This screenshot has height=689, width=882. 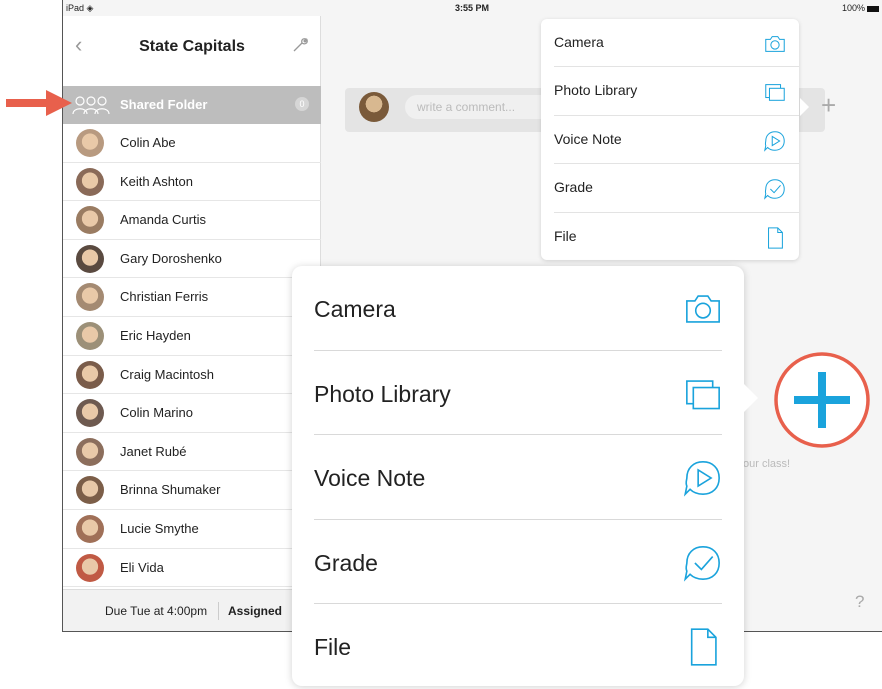 I want to click on battery-indicator: 100%, so click(x=860, y=8).